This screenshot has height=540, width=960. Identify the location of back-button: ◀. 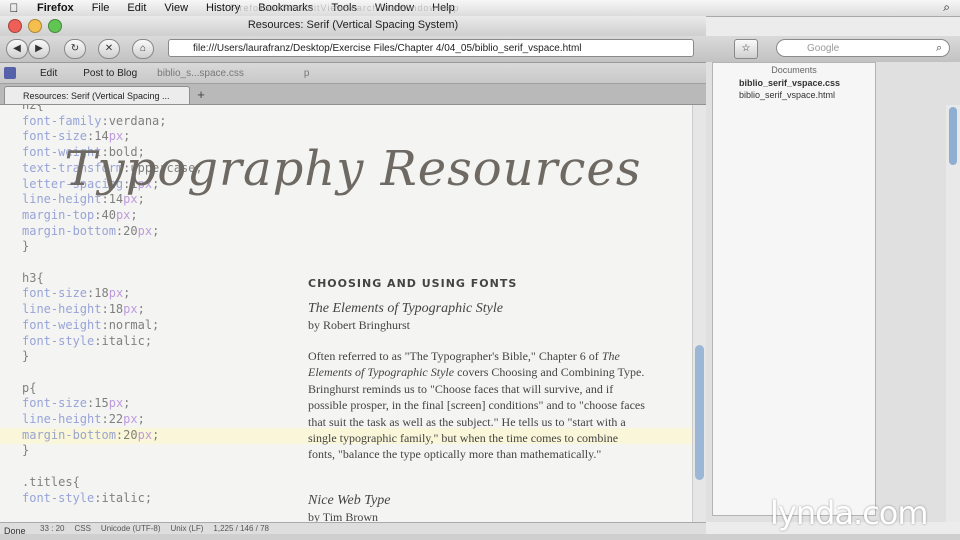
(17, 49).